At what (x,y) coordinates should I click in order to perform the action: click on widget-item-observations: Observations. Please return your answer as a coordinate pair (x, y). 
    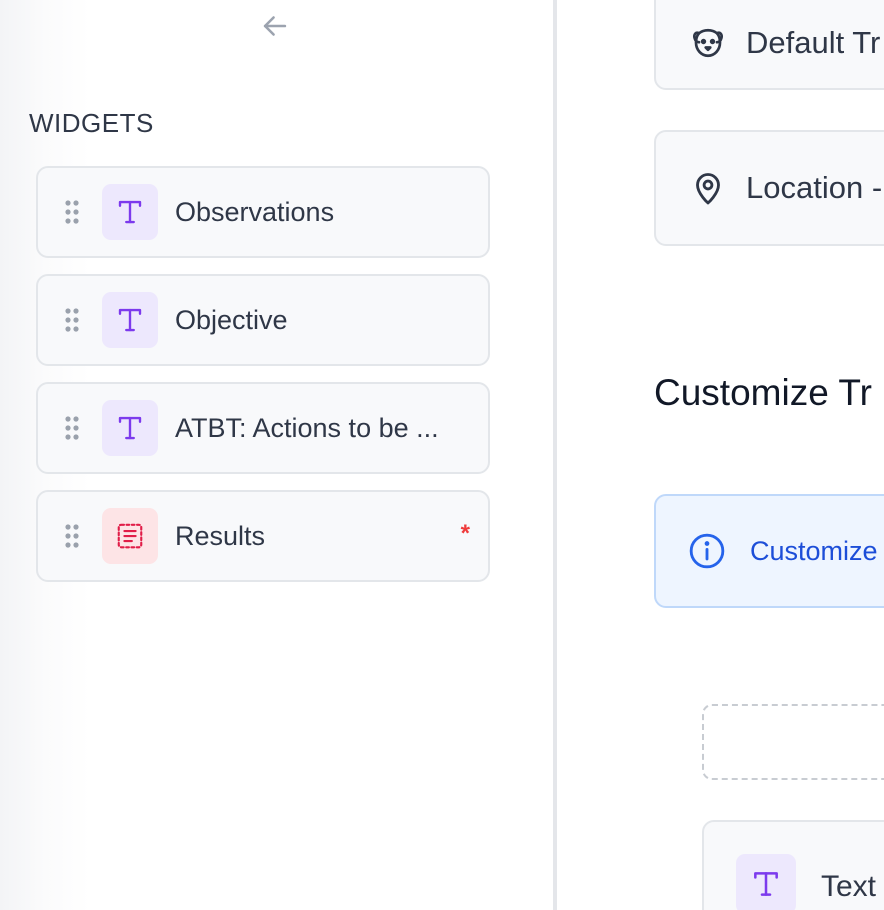
    Looking at the image, I should click on (263, 212).